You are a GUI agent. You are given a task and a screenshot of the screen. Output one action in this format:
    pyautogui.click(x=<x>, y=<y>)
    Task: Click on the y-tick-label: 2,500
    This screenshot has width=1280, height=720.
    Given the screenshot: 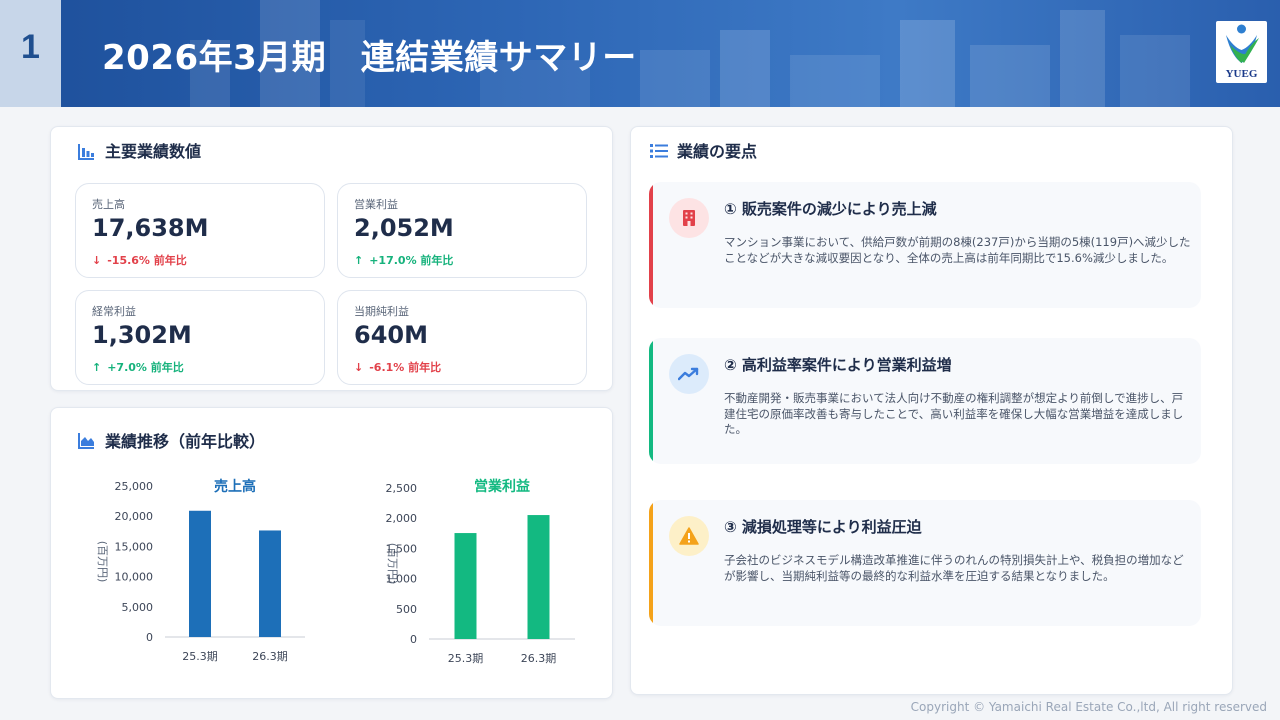 What is the action you would take?
    pyautogui.click(x=402, y=488)
    